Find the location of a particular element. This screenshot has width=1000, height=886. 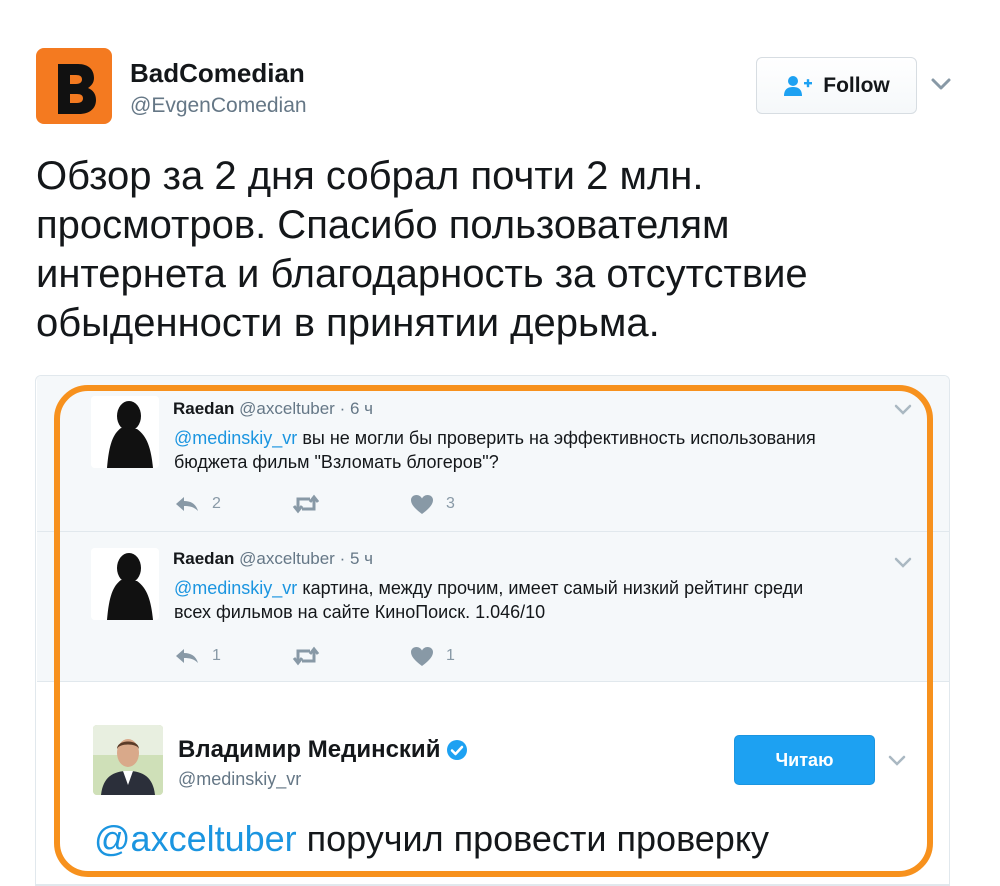

tweet-actions: 1 1 is located at coordinates (314, 656).